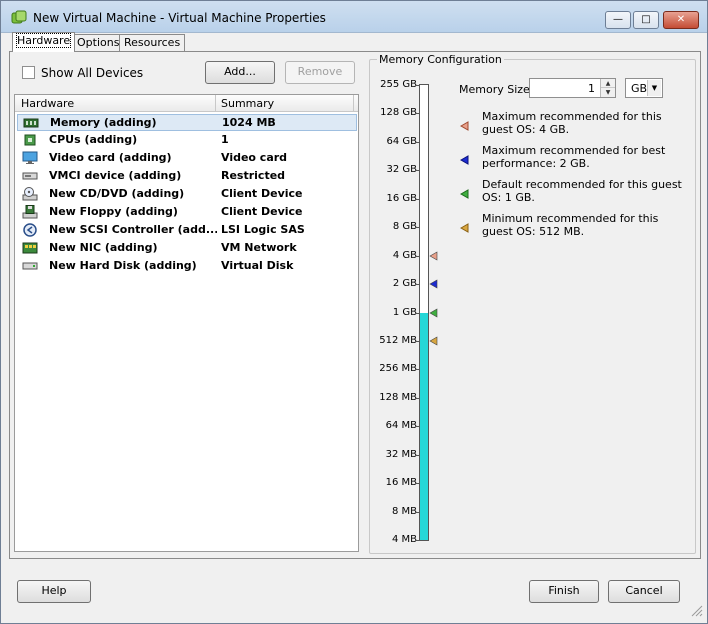  Describe the element at coordinates (152, 43) in the screenshot. I see `tab-resources: Resources` at that location.